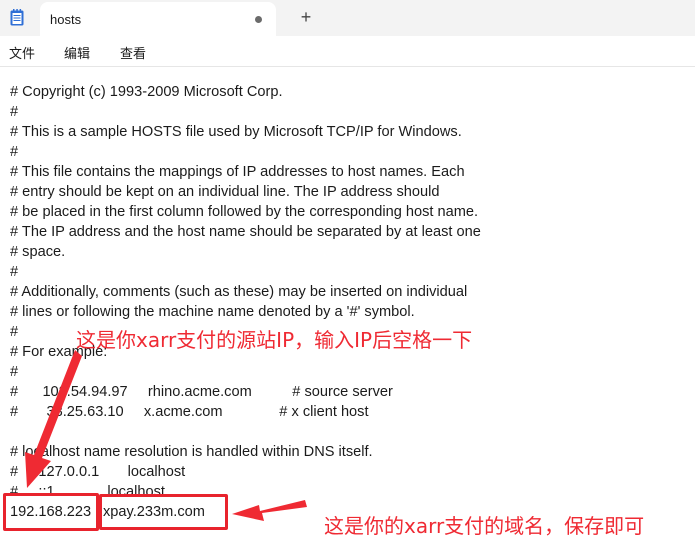  Describe the element at coordinates (274, 340) in the screenshot. I see `ip-annotation: 这是你xarr支付的源站IP，输入IP后空格一下` at that location.